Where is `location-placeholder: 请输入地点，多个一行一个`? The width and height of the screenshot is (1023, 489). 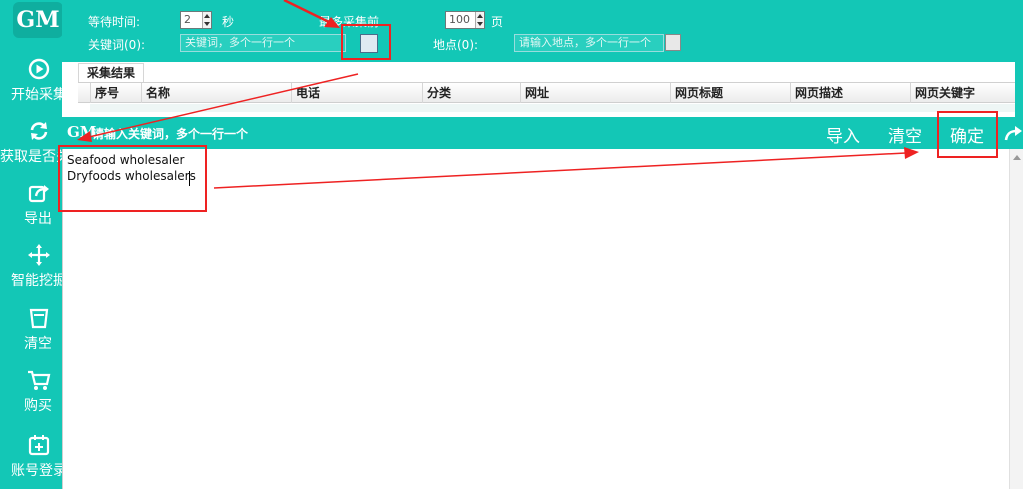
location-placeholder: 请输入地点，多个一行一个 is located at coordinates (585, 42).